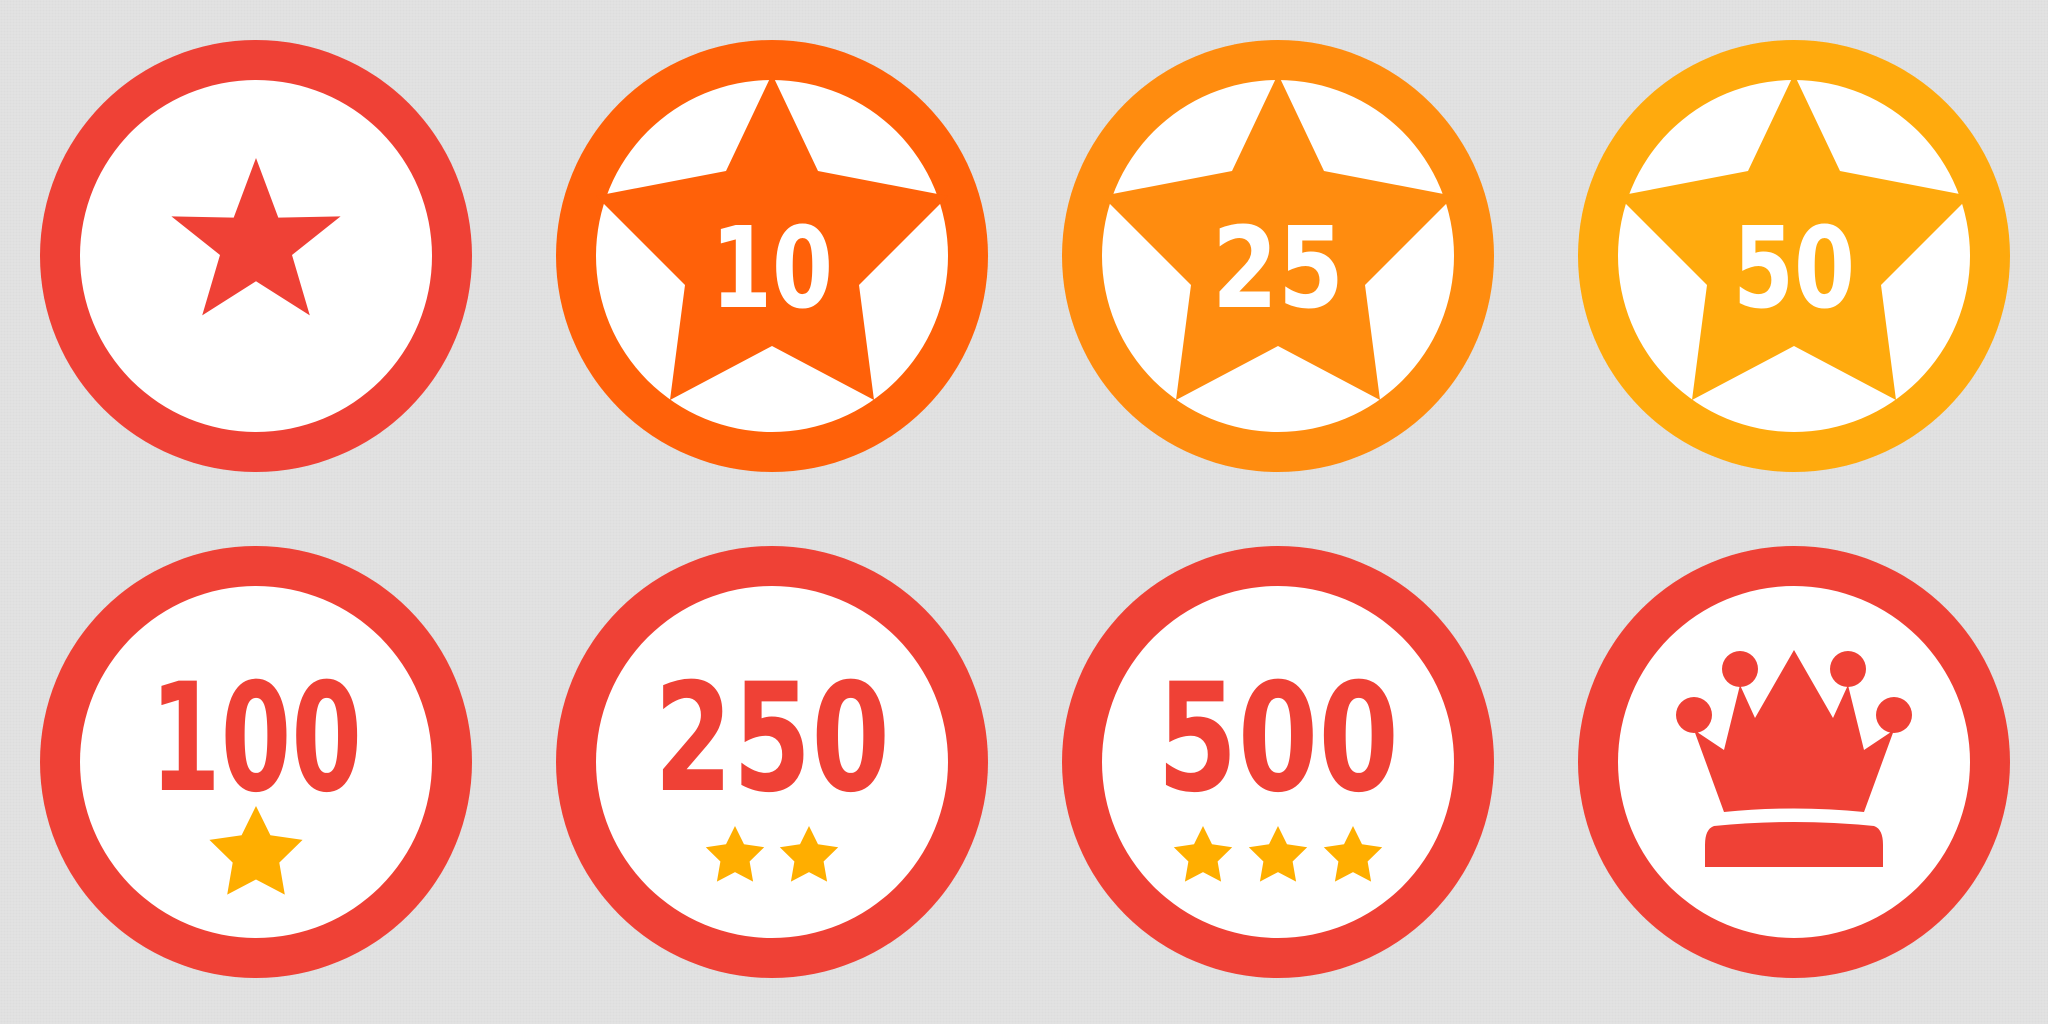 Image resolution: width=2048 pixels, height=1024 pixels. What do you see at coordinates (772, 739) in the screenshot?
I see `badge-count-label: 250` at bounding box center [772, 739].